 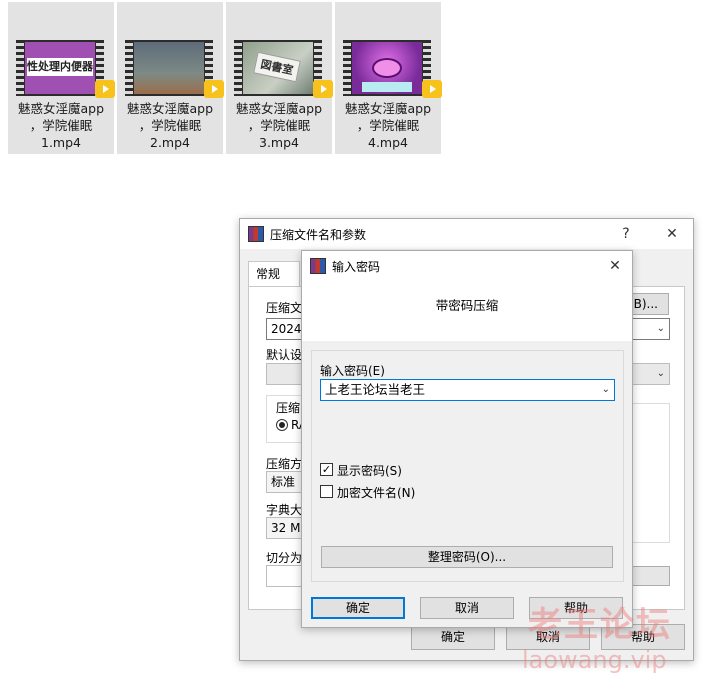 What do you see at coordinates (284, 308) in the screenshot?
I see `archive-name-label: 压缩文` at bounding box center [284, 308].